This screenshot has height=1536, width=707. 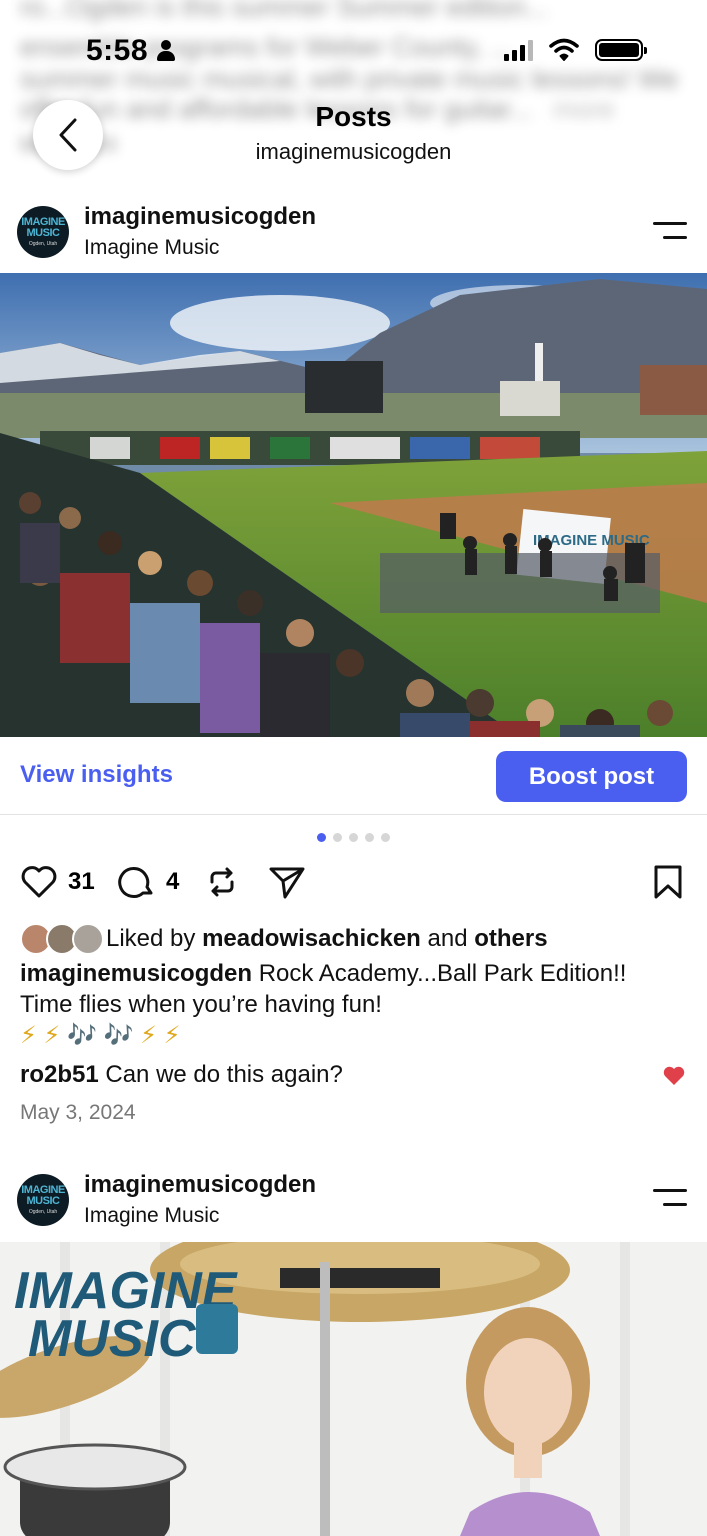 I want to click on liked-by-others: others, so click(x=510, y=939).